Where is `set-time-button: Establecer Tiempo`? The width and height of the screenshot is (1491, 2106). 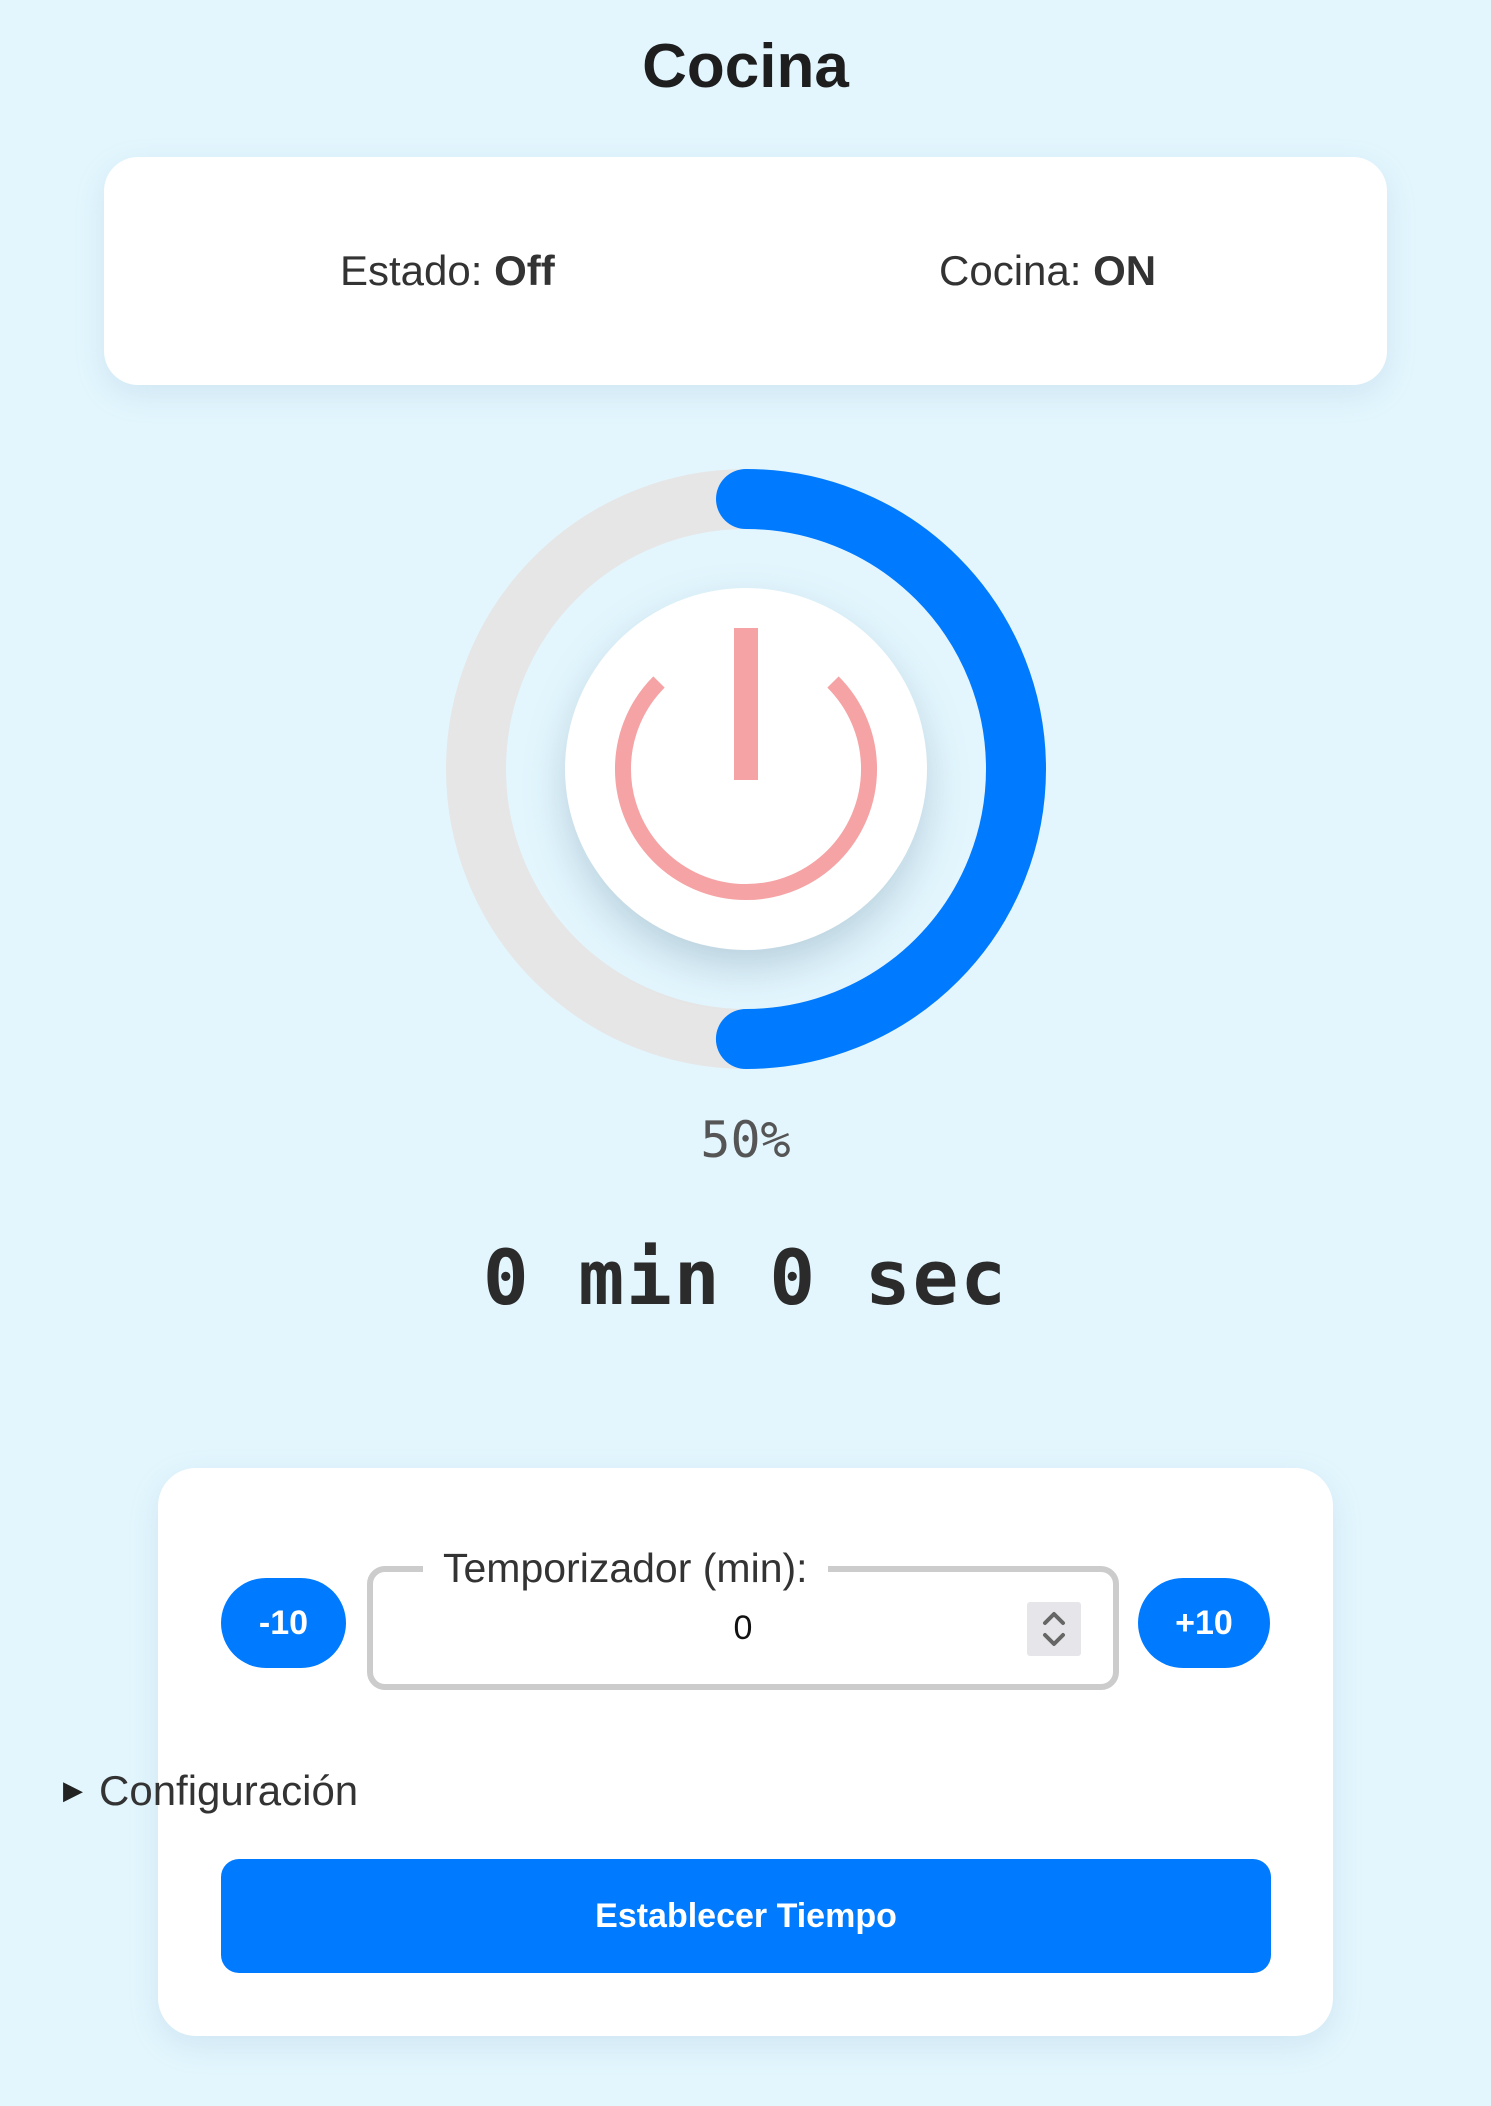
set-time-button: Establecer Tiempo is located at coordinates (746, 1916).